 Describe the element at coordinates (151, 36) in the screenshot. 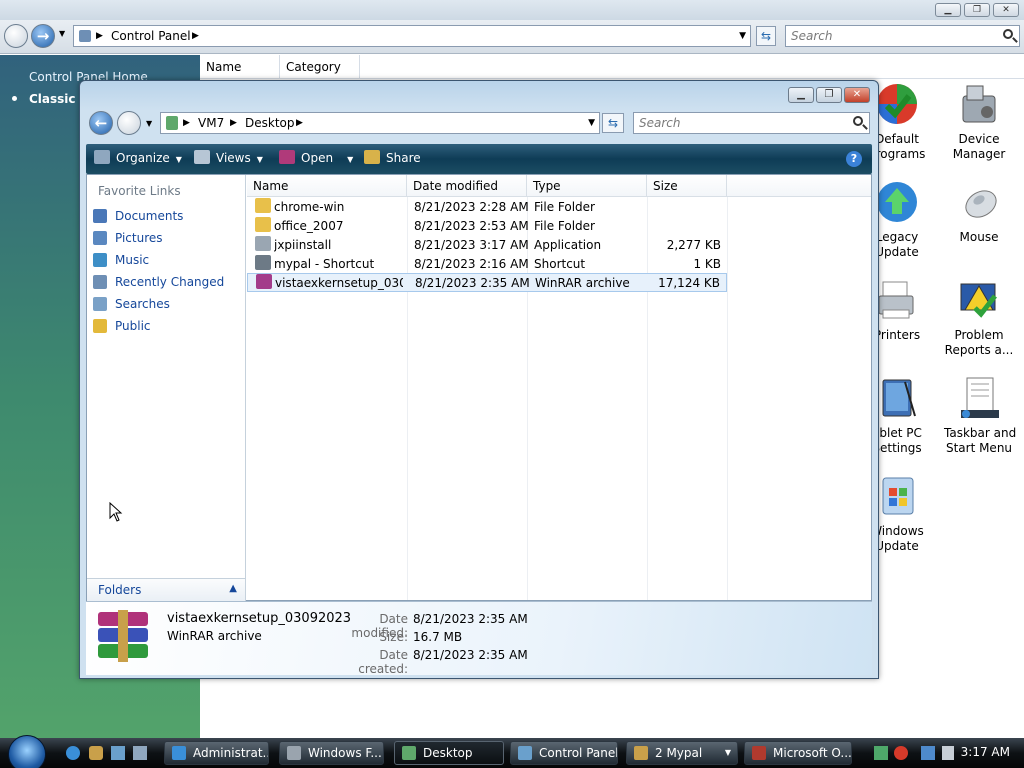

I see `breadcrumb-control-panel: Control Panel` at that location.